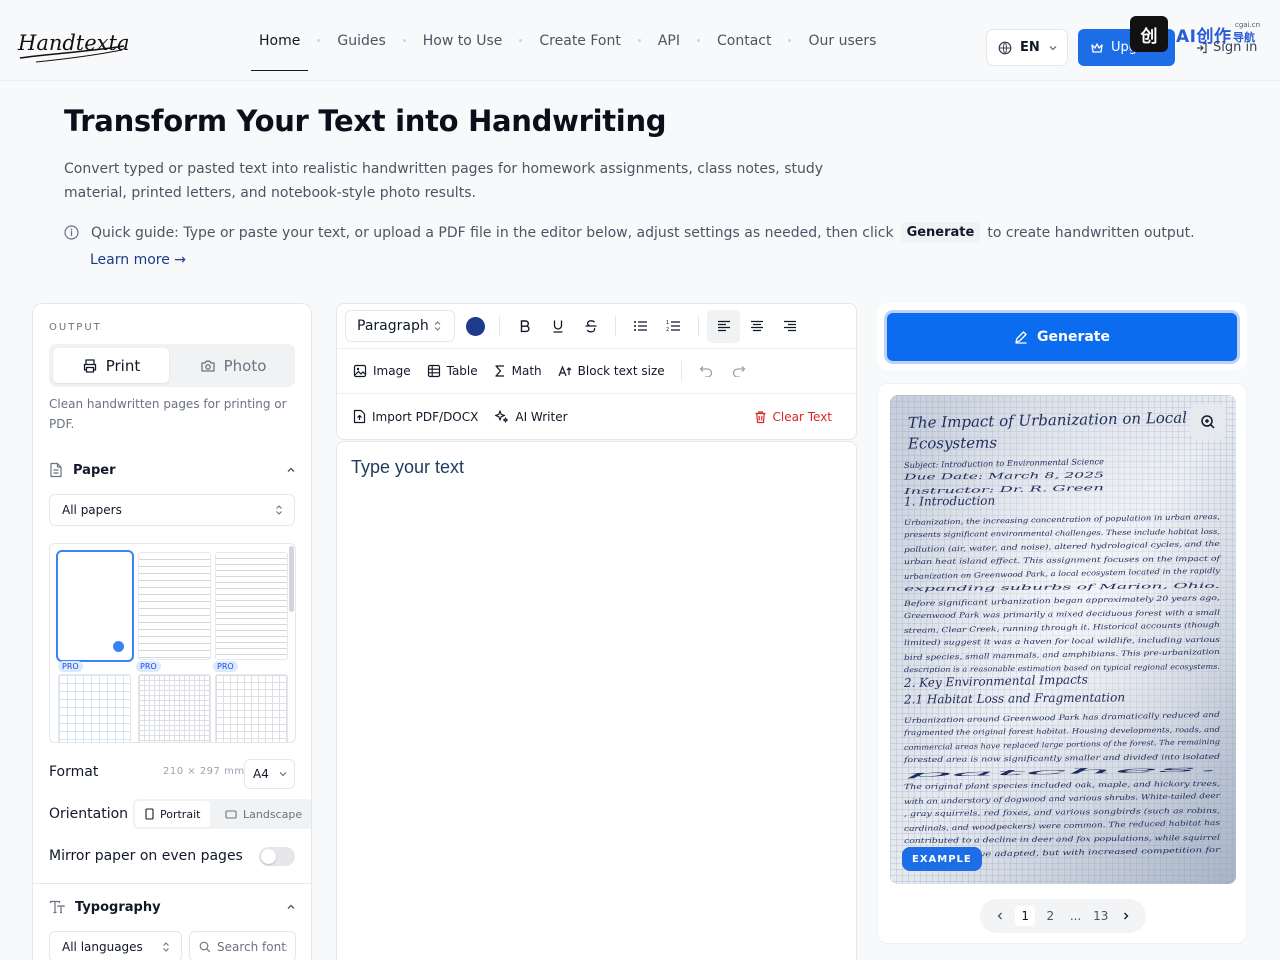  Describe the element at coordinates (760, 416) in the screenshot. I see `trash-icon` at that location.